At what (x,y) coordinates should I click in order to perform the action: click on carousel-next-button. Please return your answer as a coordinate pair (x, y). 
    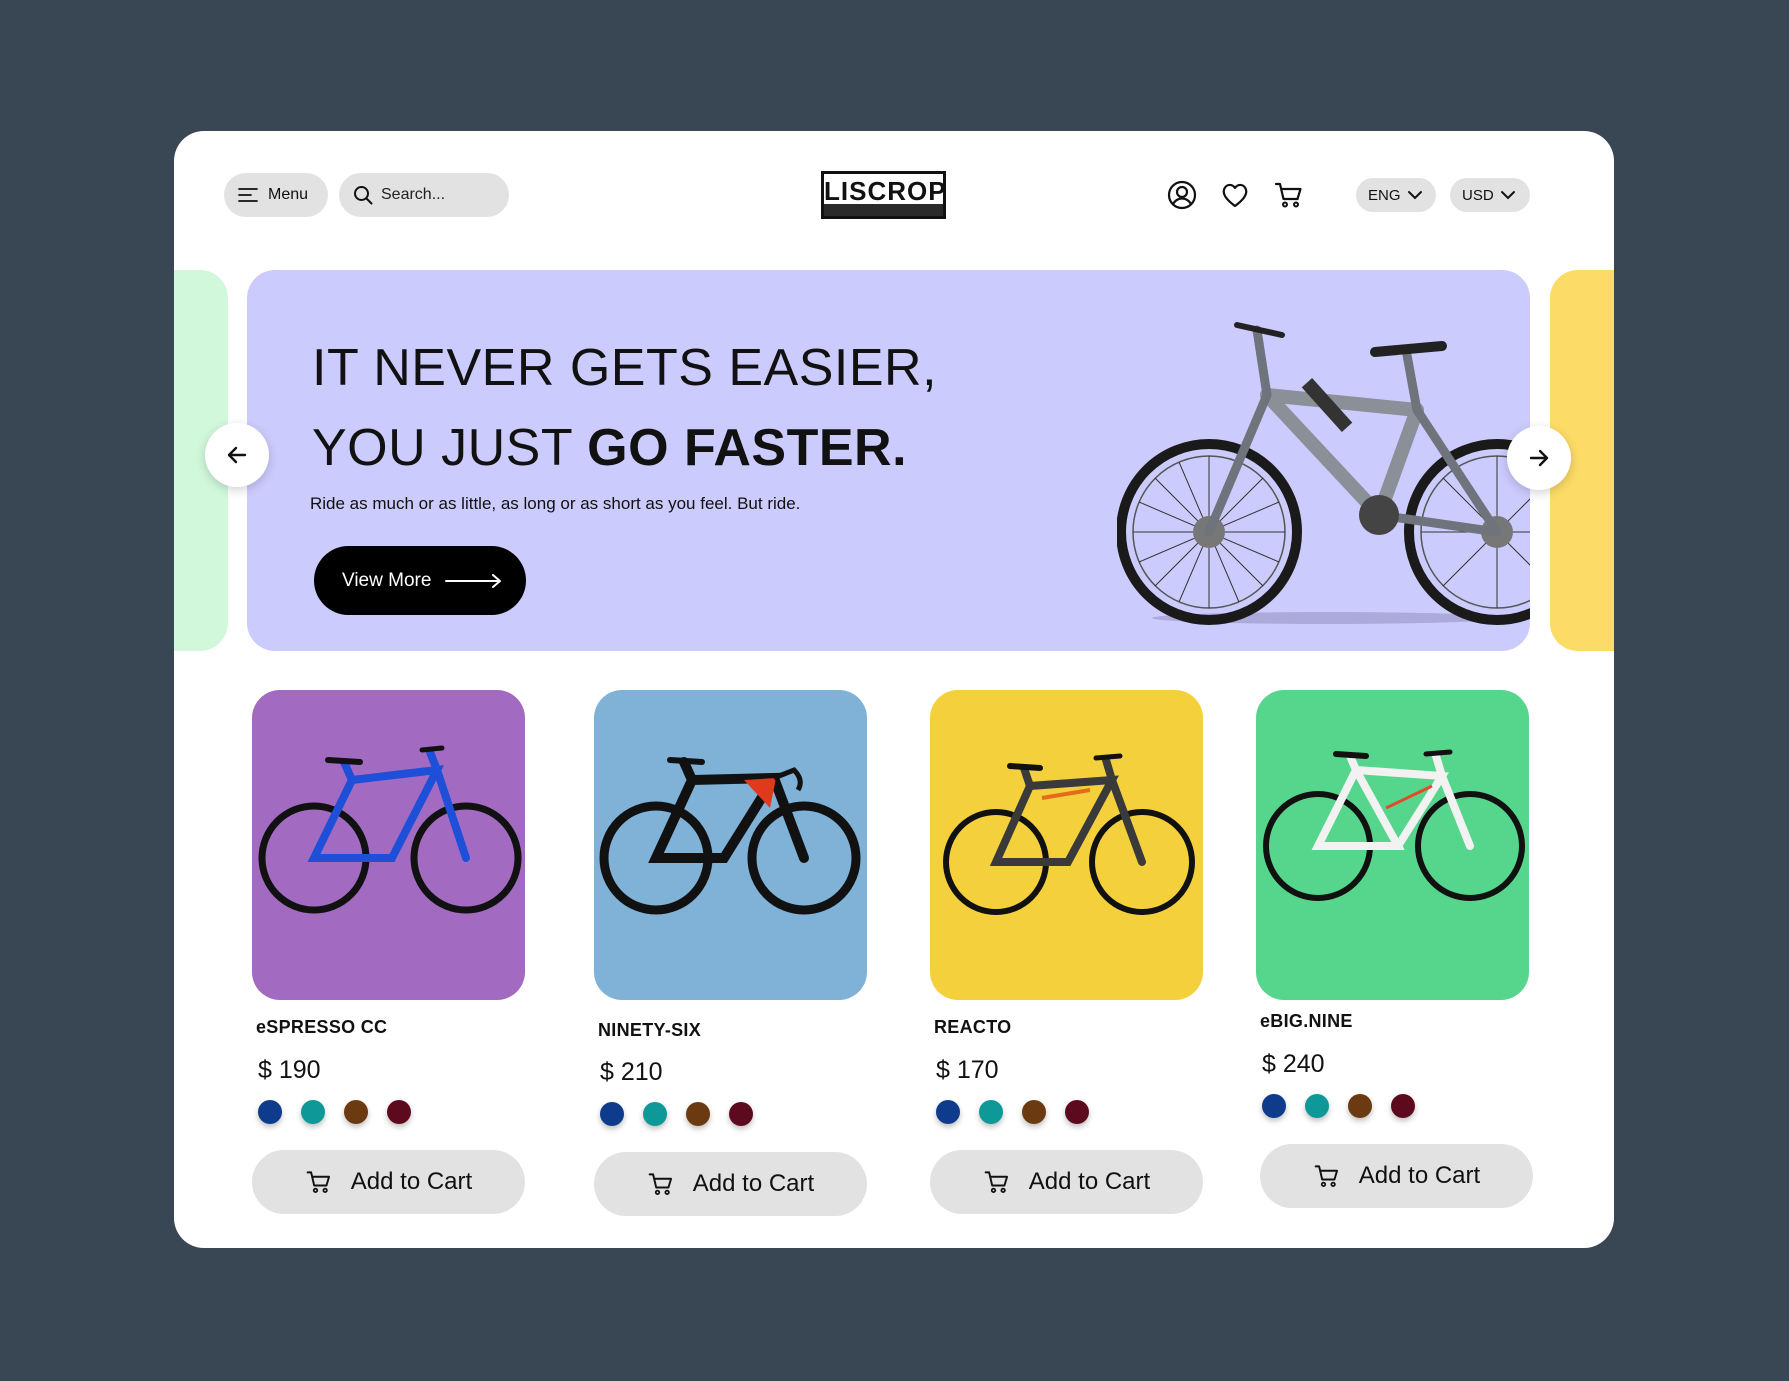
    Looking at the image, I should click on (1539, 458).